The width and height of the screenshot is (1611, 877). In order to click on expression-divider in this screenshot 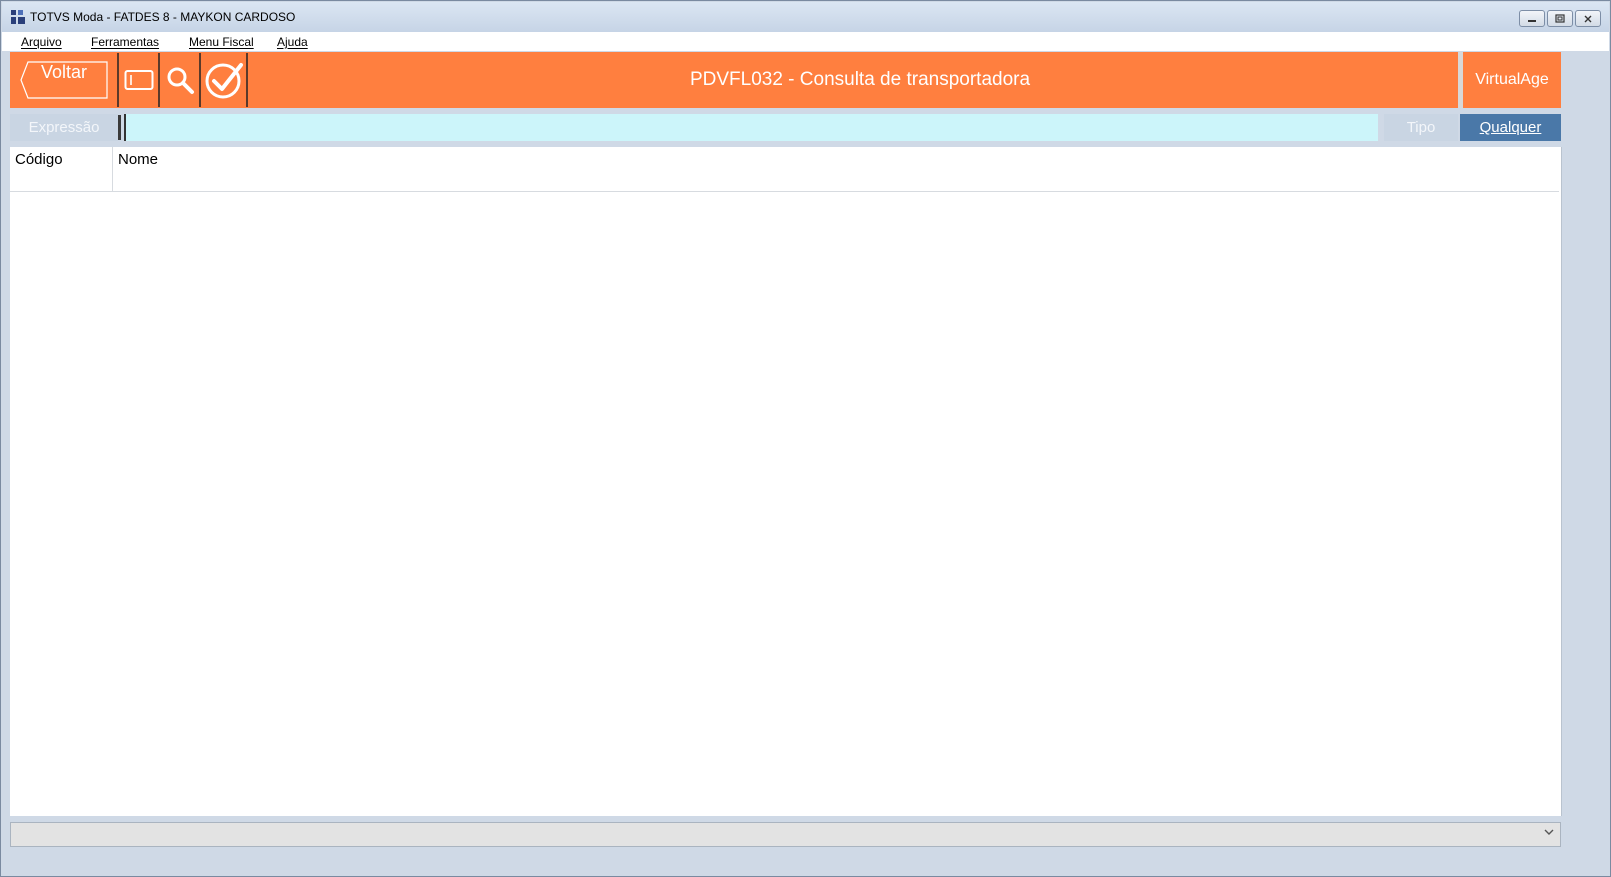, I will do `click(119, 127)`.